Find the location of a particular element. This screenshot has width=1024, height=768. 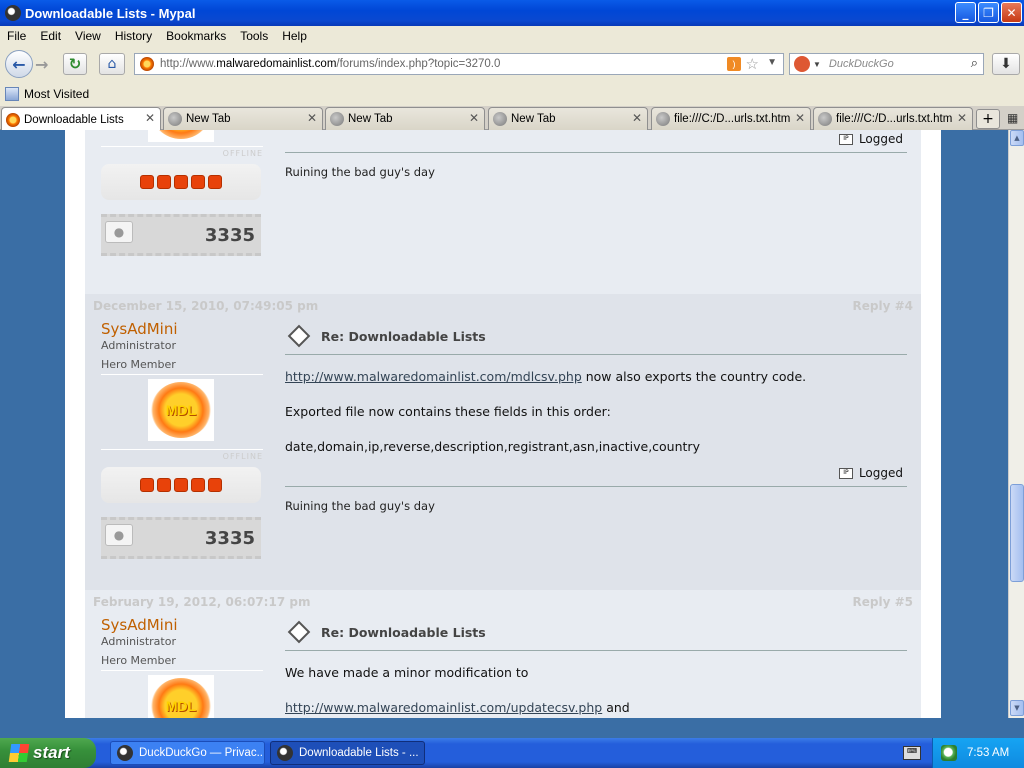

menu-file: File is located at coordinates (16, 36).